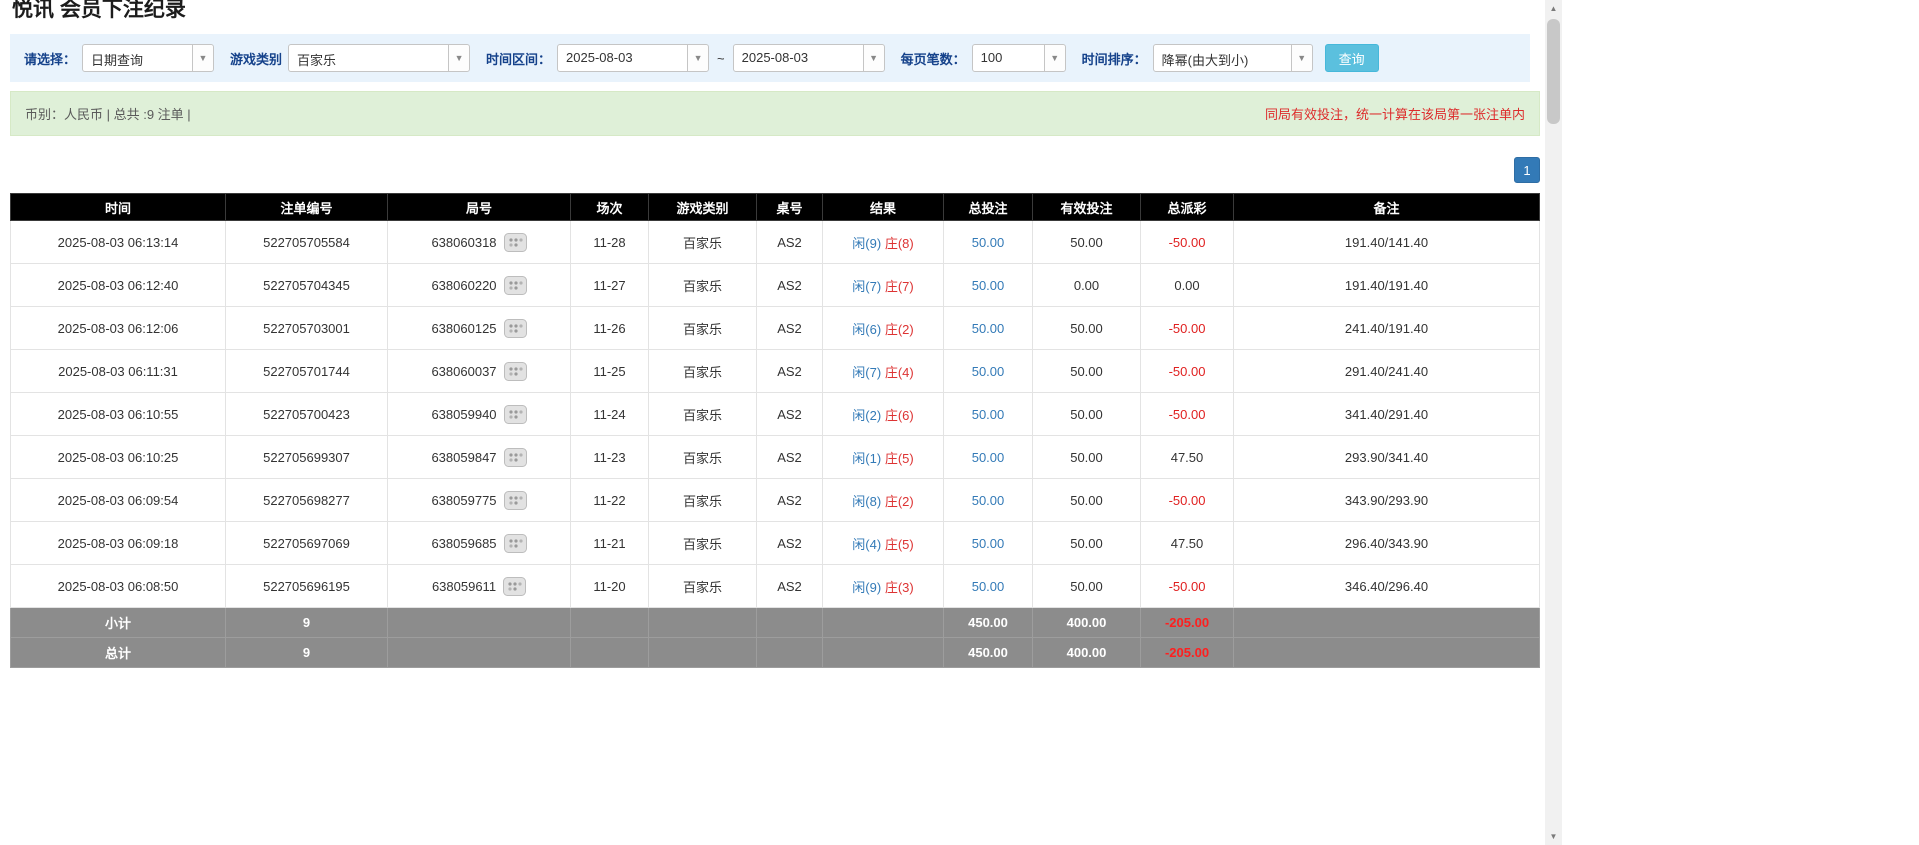 The width and height of the screenshot is (1919, 845). Describe the element at coordinates (1351, 58) in the screenshot. I see `search-button: 查询` at that location.